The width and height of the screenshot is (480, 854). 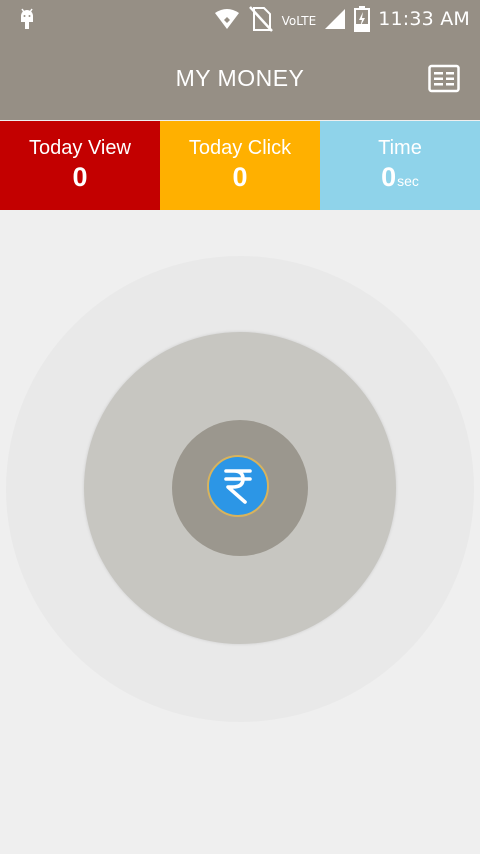 What do you see at coordinates (389, 177) in the screenshot?
I see `time-value: 0` at bounding box center [389, 177].